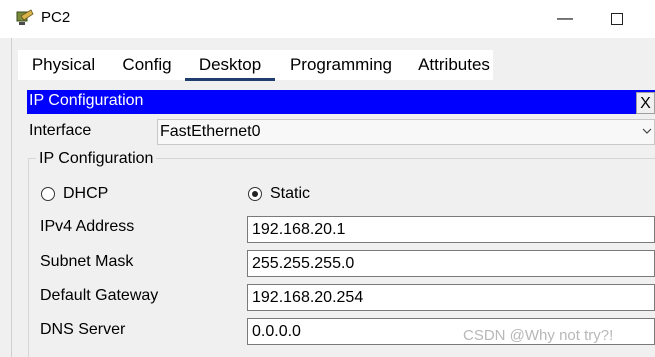  What do you see at coordinates (406, 132) in the screenshot?
I see `interface-select: FastEthernet0` at bounding box center [406, 132].